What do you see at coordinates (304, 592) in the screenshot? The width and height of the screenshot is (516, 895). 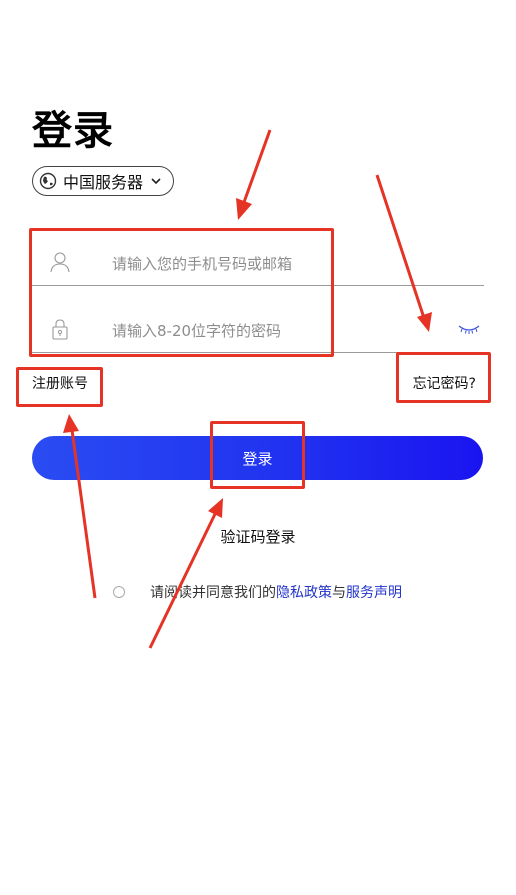 I see `privacy-policy-link: 隐私政策` at bounding box center [304, 592].